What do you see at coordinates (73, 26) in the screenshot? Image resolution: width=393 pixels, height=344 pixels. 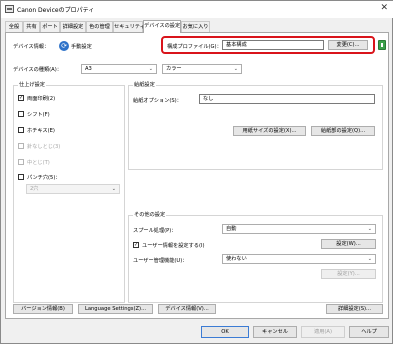 I see `tab-advanced: 詳細設定` at bounding box center [73, 26].